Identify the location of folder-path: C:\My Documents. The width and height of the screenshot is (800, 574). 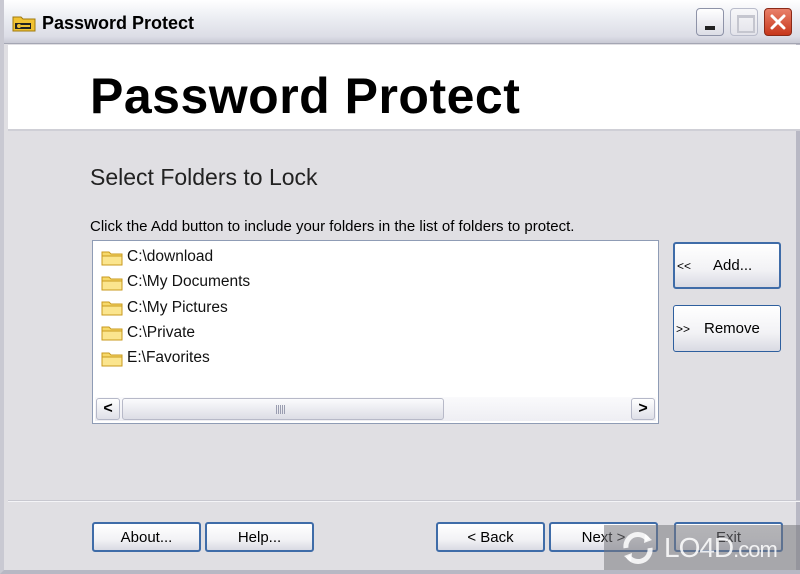
(189, 282).